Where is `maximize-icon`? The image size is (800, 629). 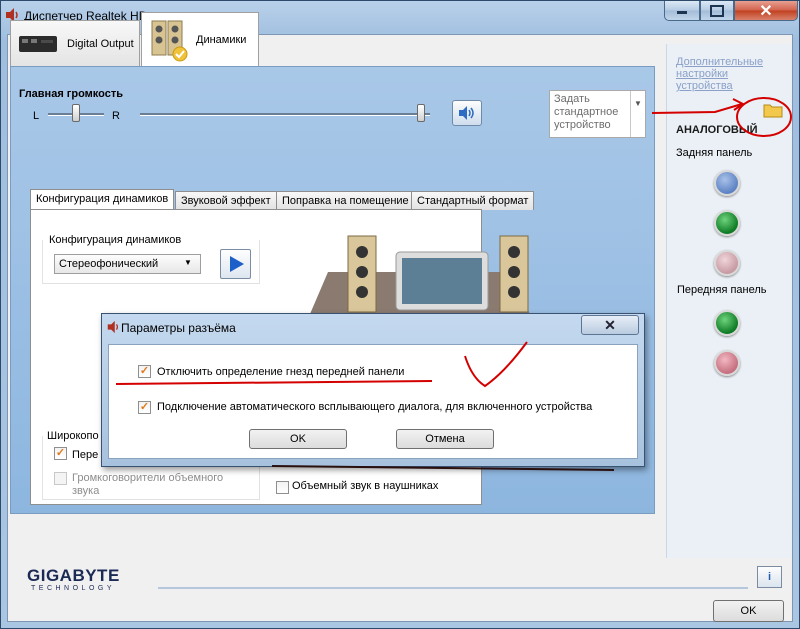 maximize-icon is located at coordinates (717, 10).